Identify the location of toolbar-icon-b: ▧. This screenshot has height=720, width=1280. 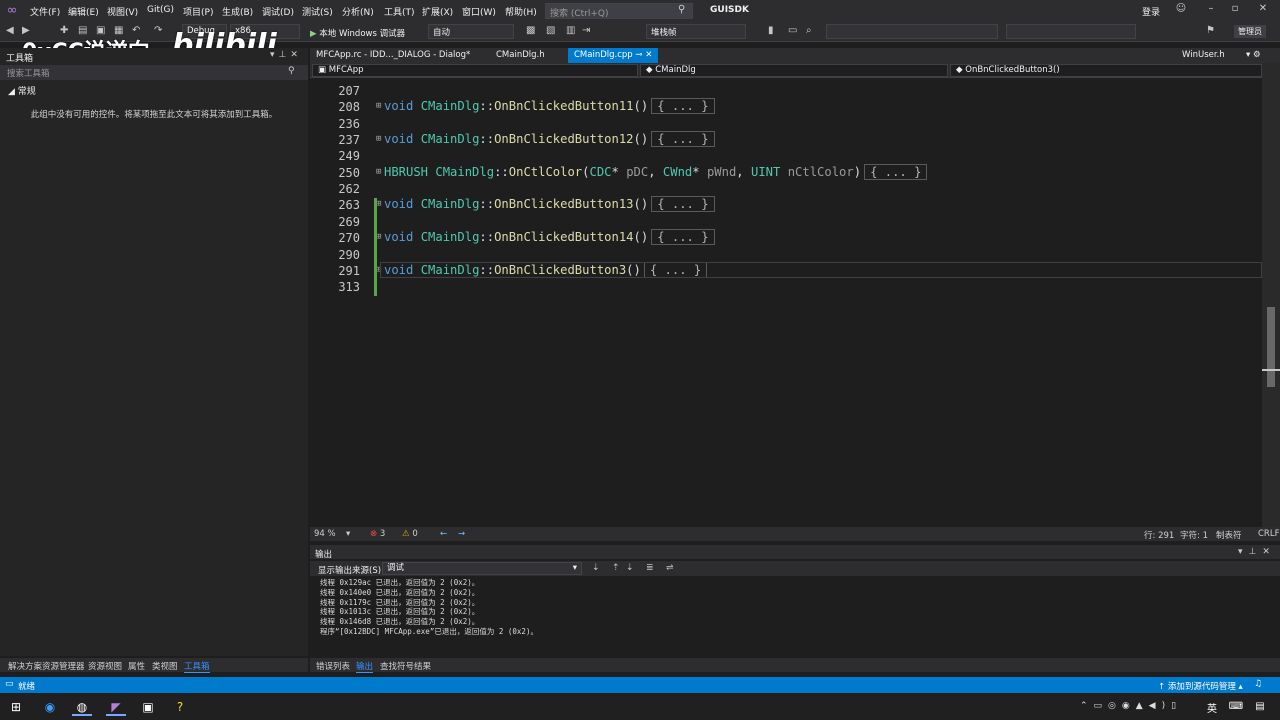
(550, 30).